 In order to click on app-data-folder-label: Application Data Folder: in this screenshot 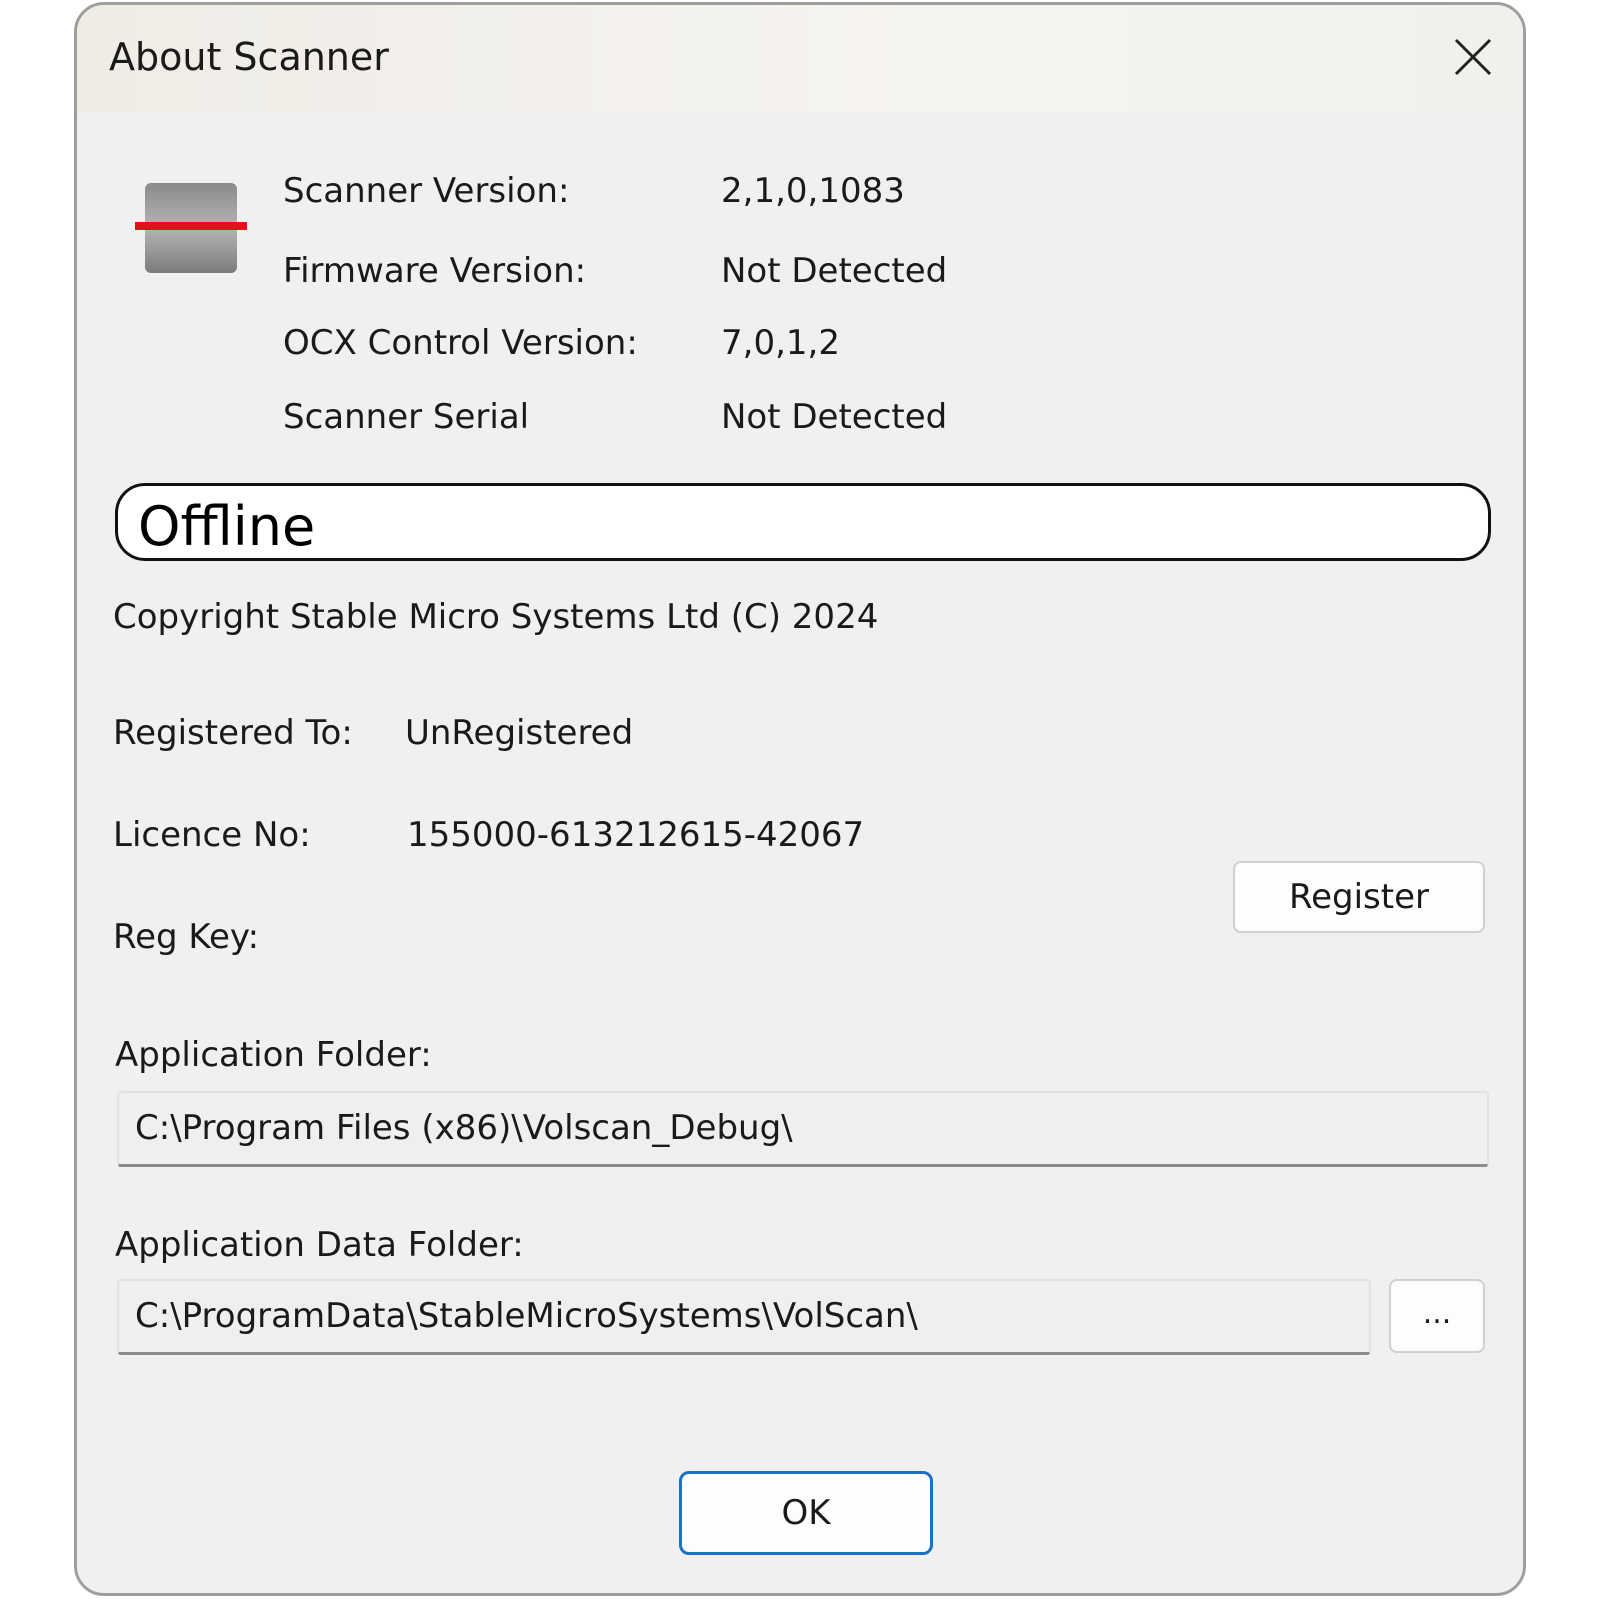, I will do `click(319, 1245)`.